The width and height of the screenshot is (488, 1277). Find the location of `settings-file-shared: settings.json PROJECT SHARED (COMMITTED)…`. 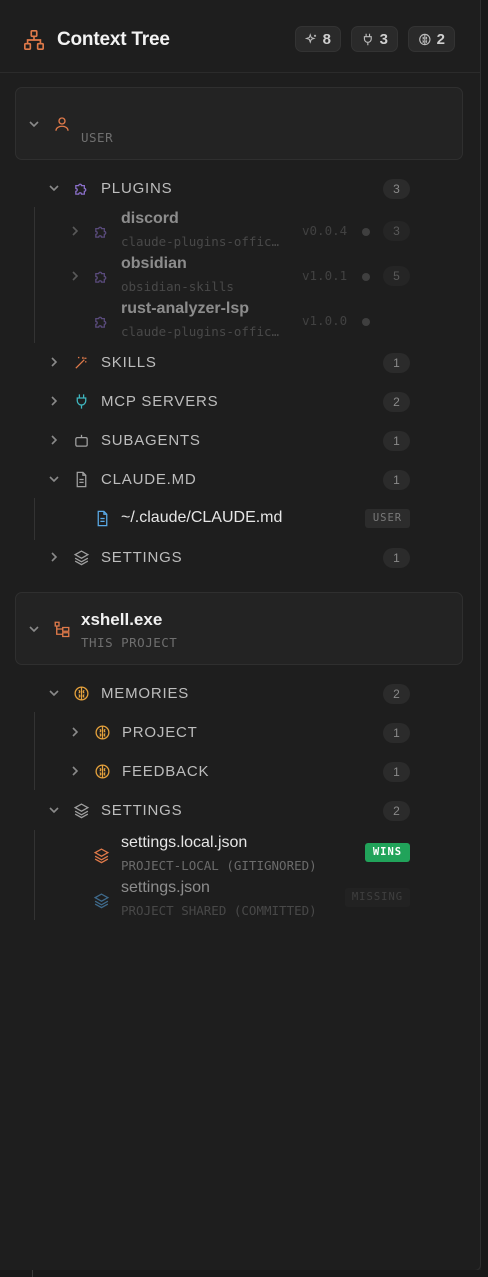

settings-file-shared: settings.json PROJECT SHARED (COMMITTED)… is located at coordinates (240, 901).